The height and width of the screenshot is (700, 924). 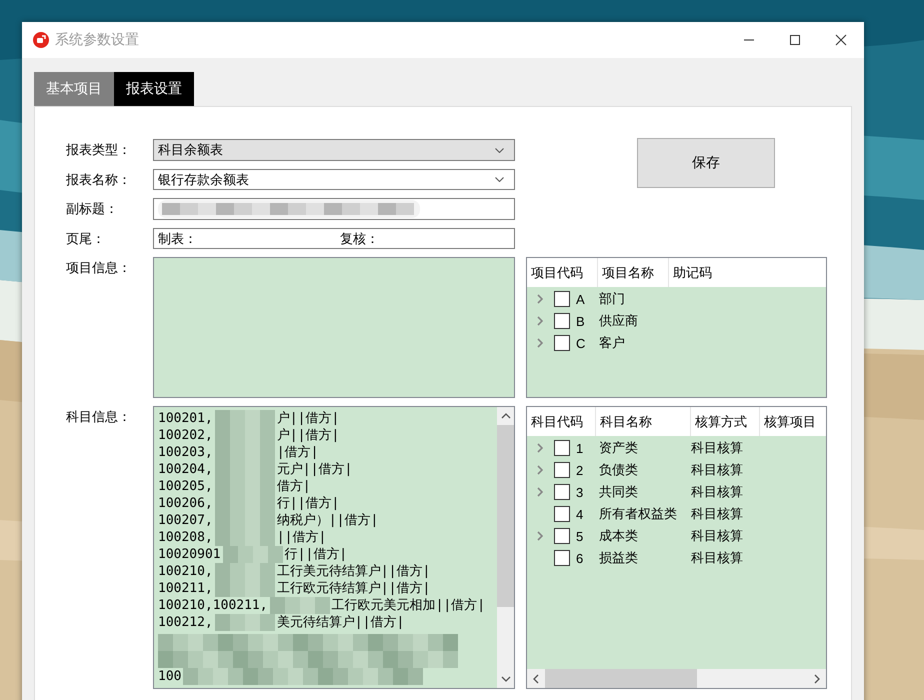 I want to click on tree-cell-text: 共同类, so click(x=619, y=492).